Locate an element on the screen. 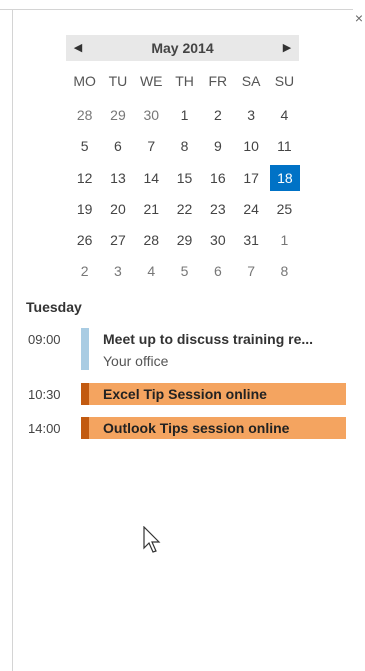  calendar-day: 14 is located at coordinates (151, 180).